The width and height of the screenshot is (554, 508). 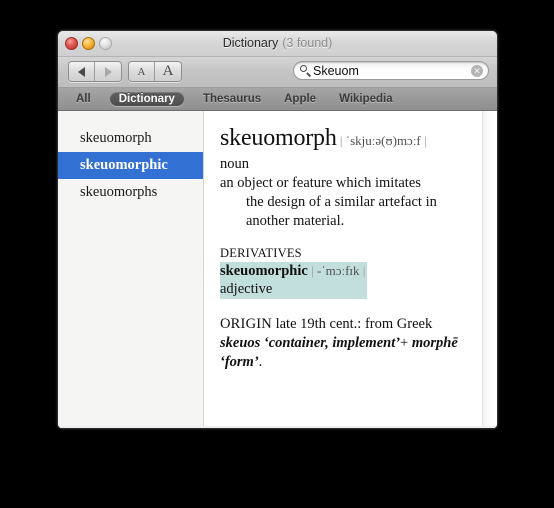 I want to click on window-bottom-edge, so click(x=277, y=427).